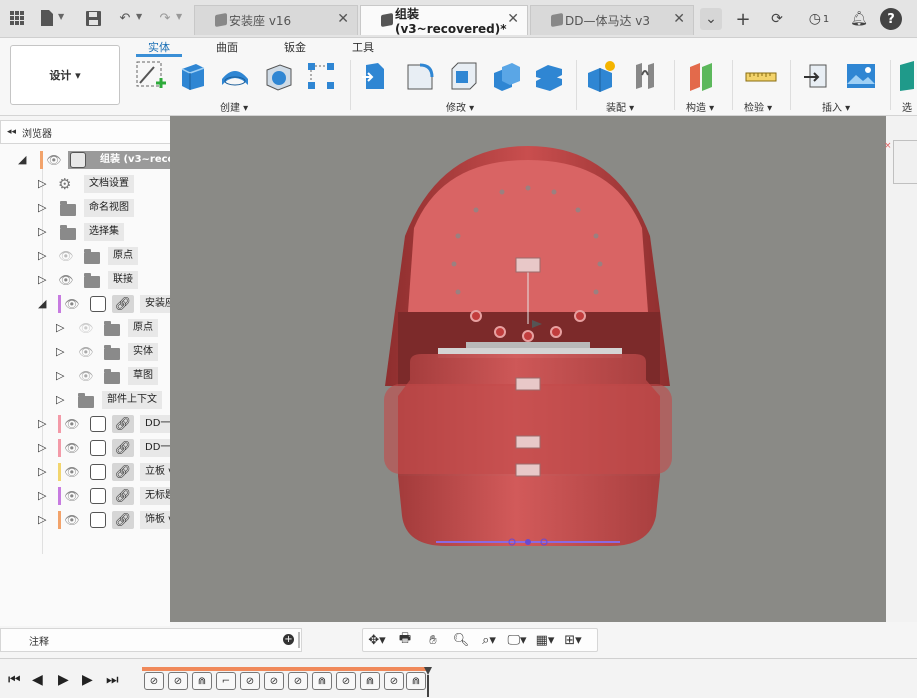 The image size is (917, 698). Describe the element at coordinates (295, 47) in the screenshot. I see `ribbon-tab-sheetmetal: 钣金` at that location.